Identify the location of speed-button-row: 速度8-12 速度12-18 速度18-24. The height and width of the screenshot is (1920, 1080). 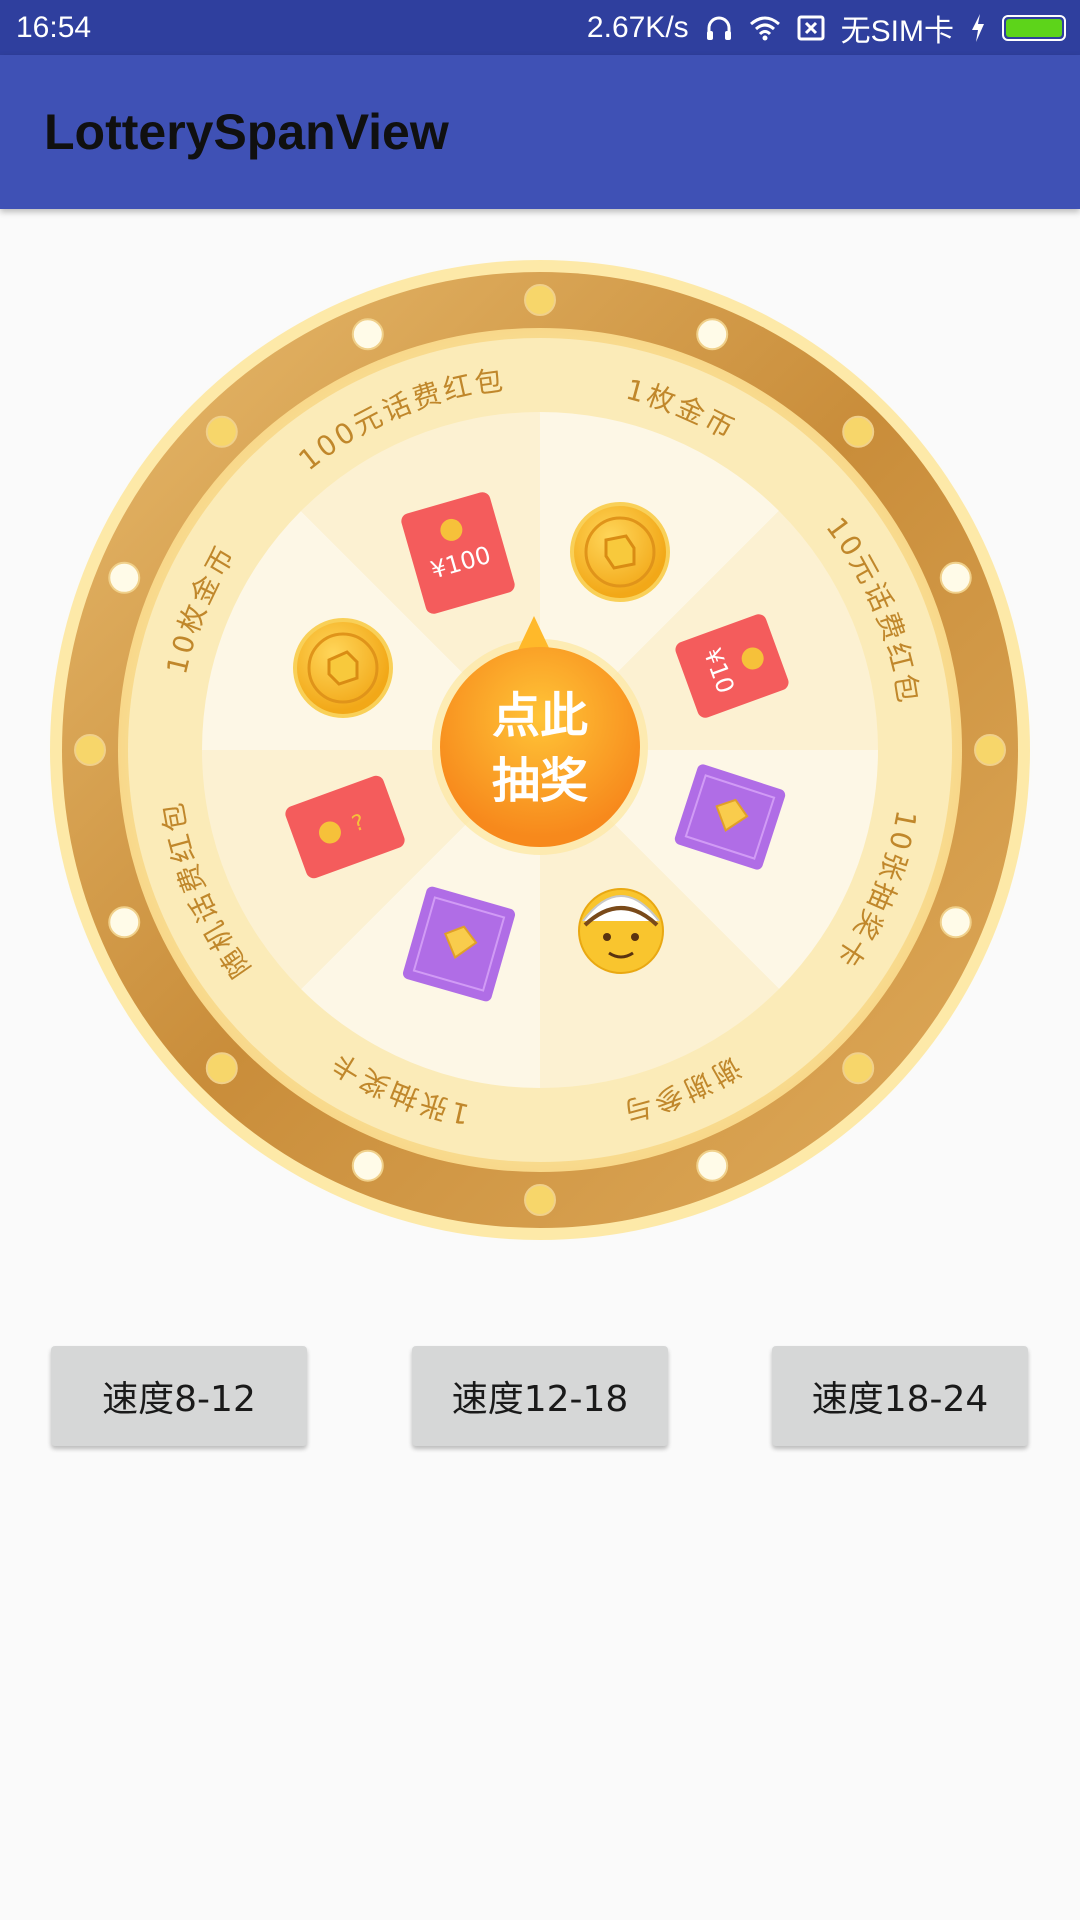
(540, 1396).